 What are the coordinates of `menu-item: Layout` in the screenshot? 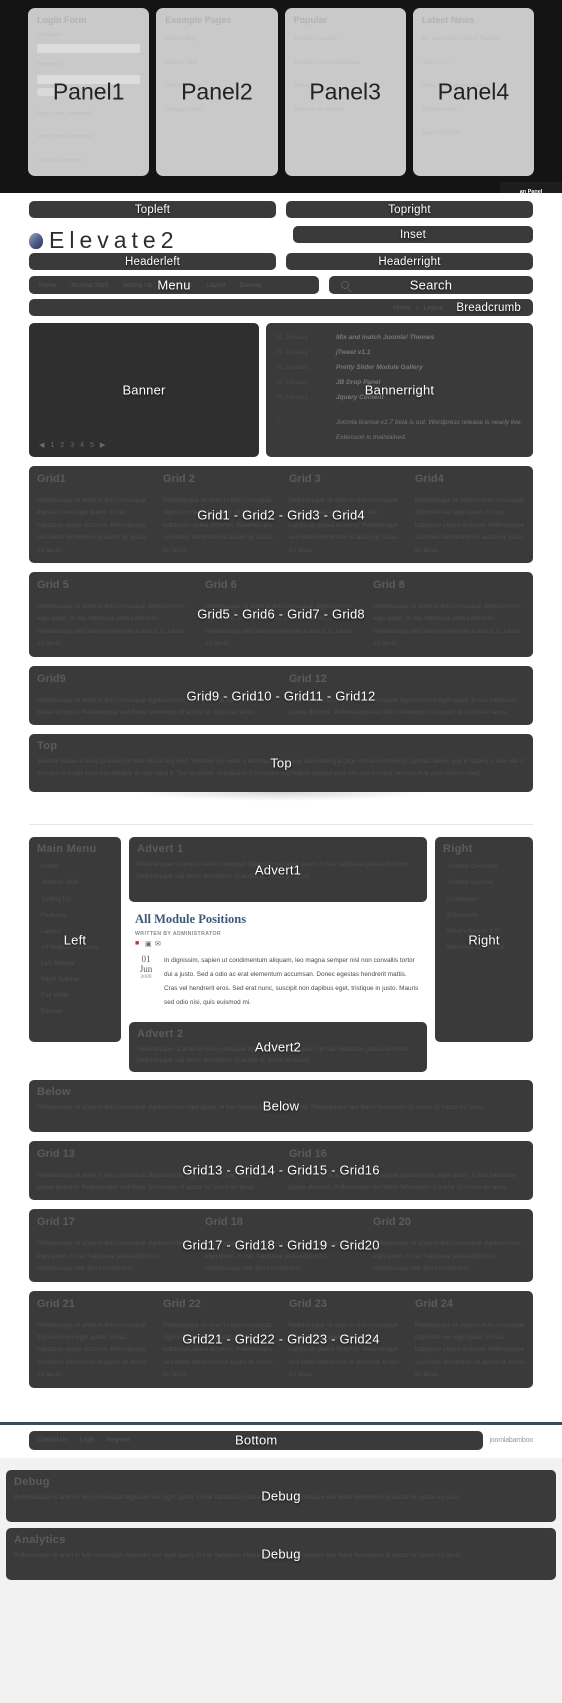 It's located at (77, 932).